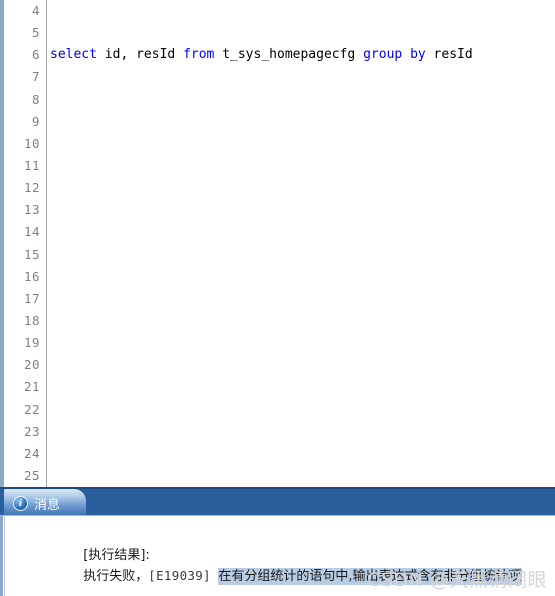 The image size is (555, 596). I want to click on message-body-left-border, so click(1, 556).